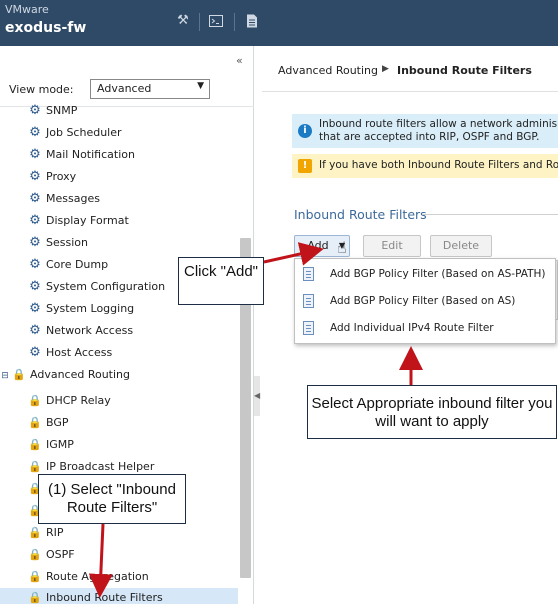  What do you see at coordinates (305, 131) in the screenshot?
I see `info-icon: i` at bounding box center [305, 131].